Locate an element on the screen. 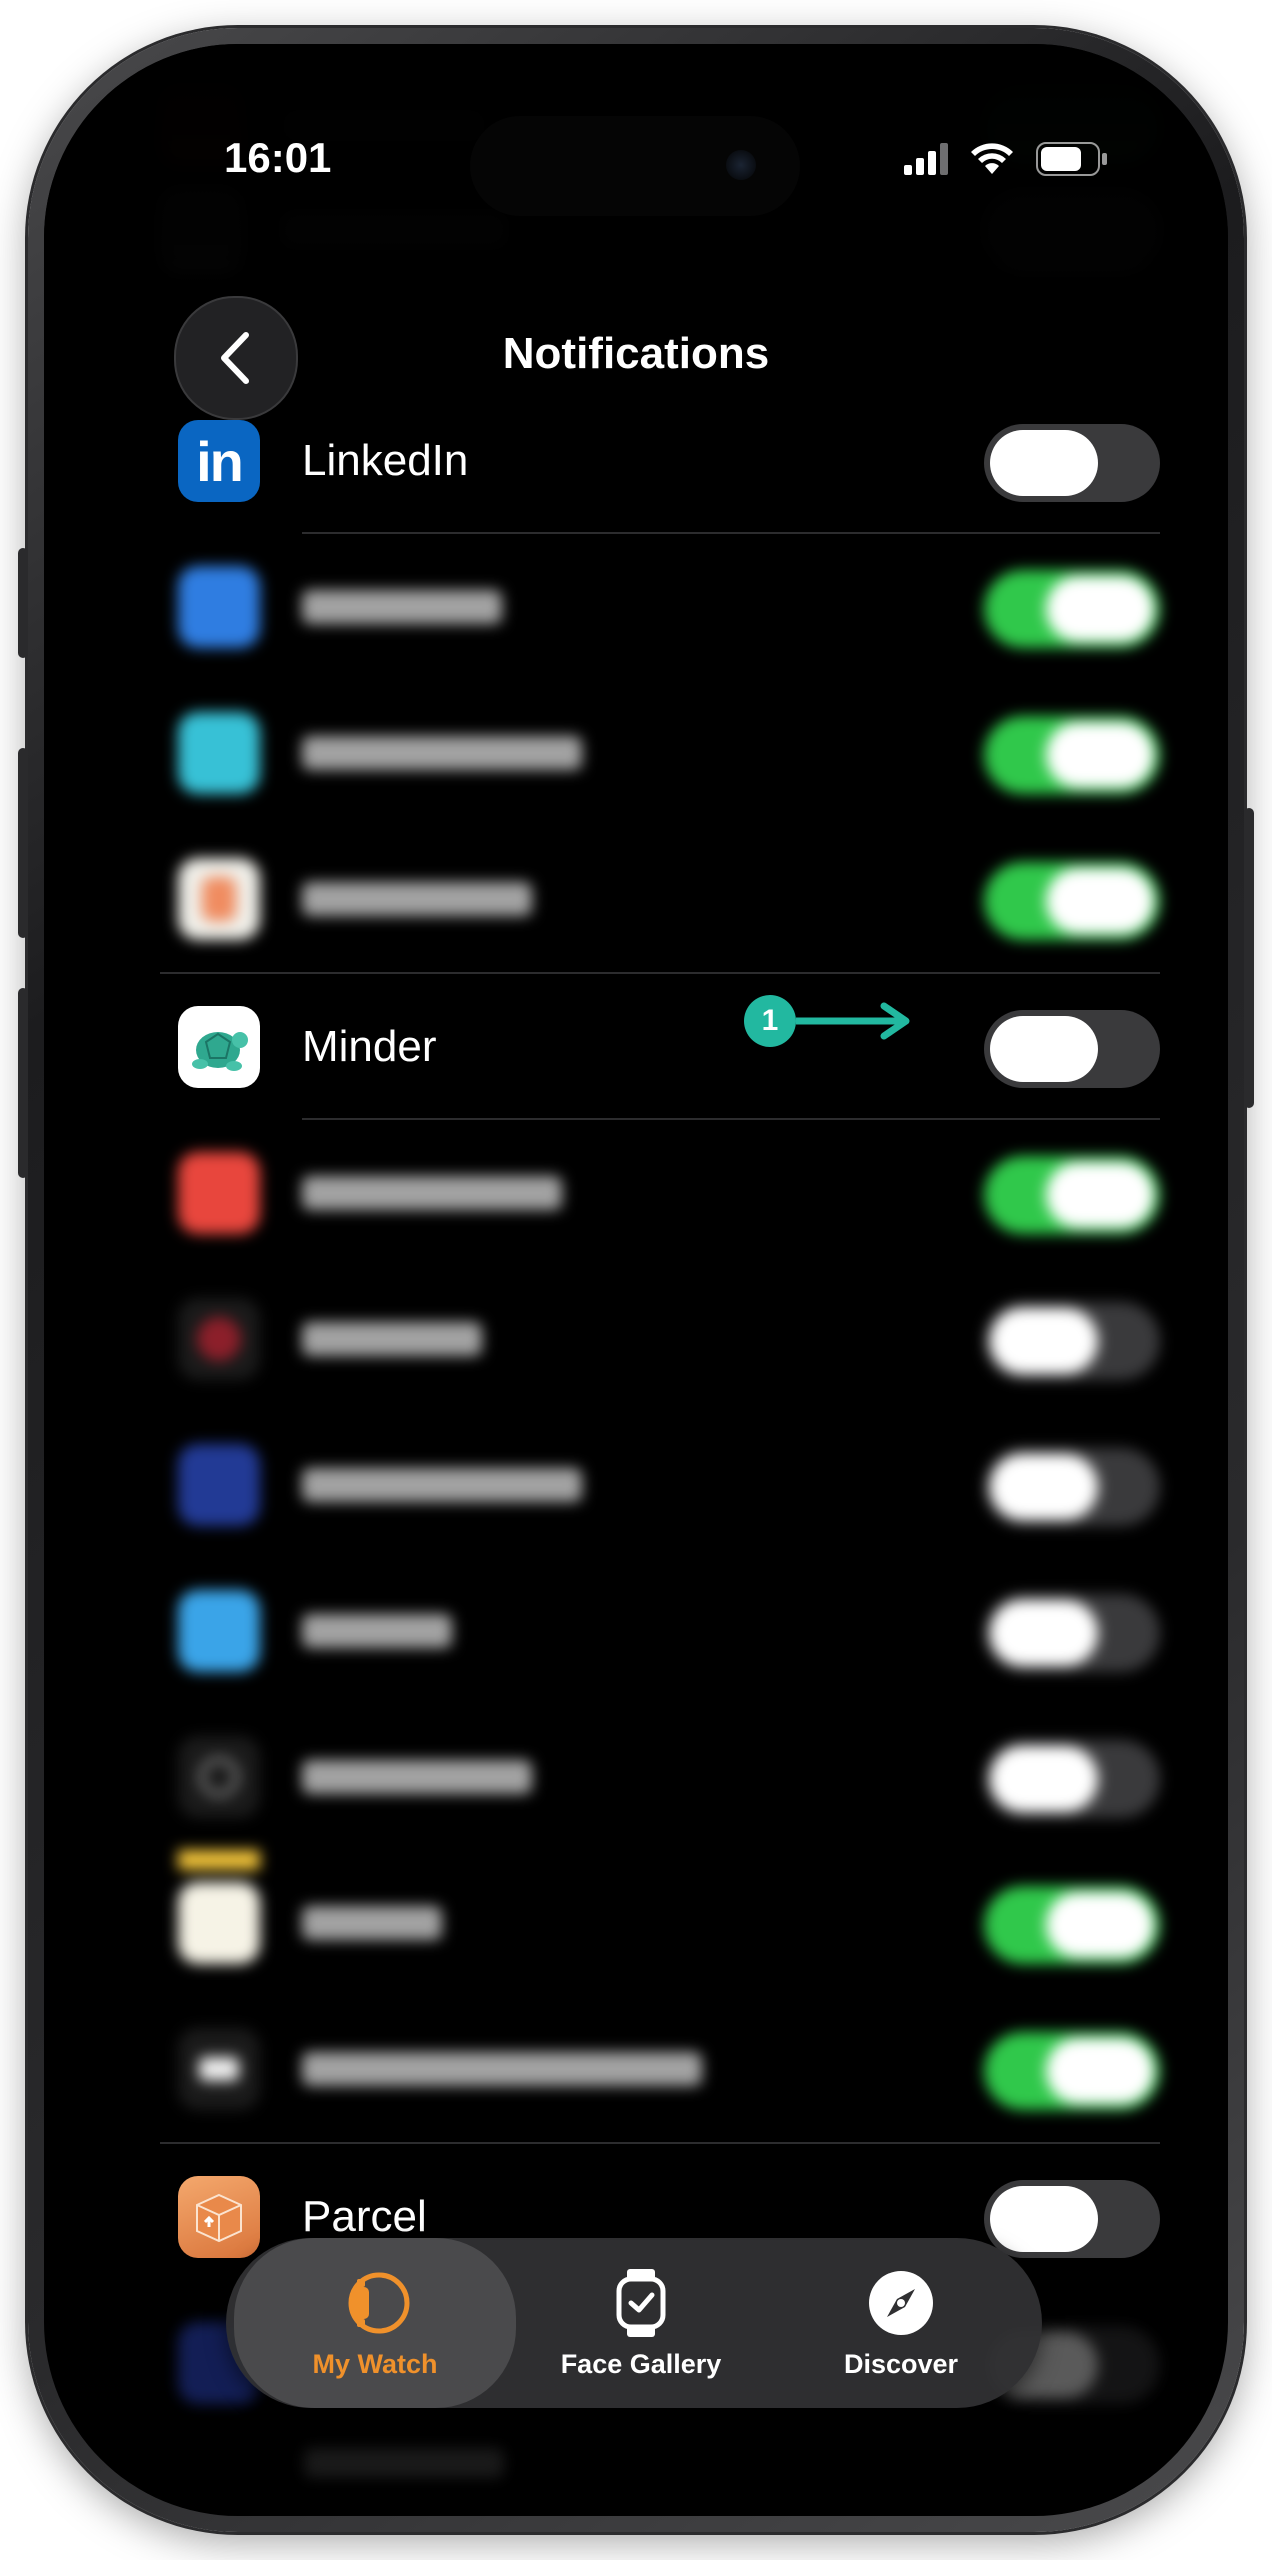  annotation-number-badge: 1 is located at coordinates (770, 1021).